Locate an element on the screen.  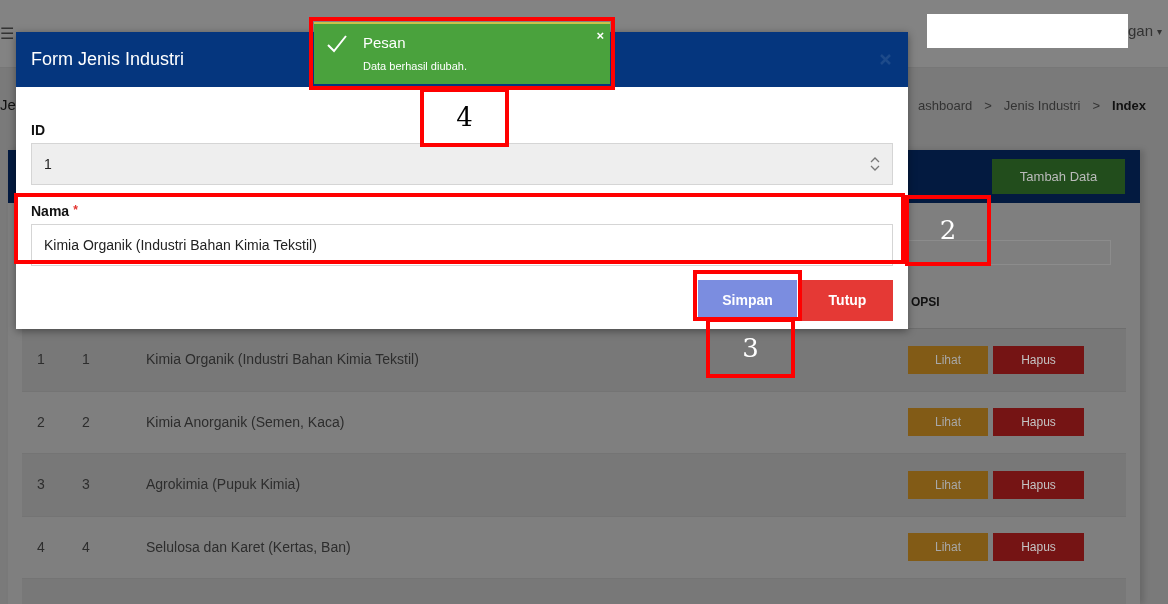
page-title: Je is located at coordinates (8, 105).